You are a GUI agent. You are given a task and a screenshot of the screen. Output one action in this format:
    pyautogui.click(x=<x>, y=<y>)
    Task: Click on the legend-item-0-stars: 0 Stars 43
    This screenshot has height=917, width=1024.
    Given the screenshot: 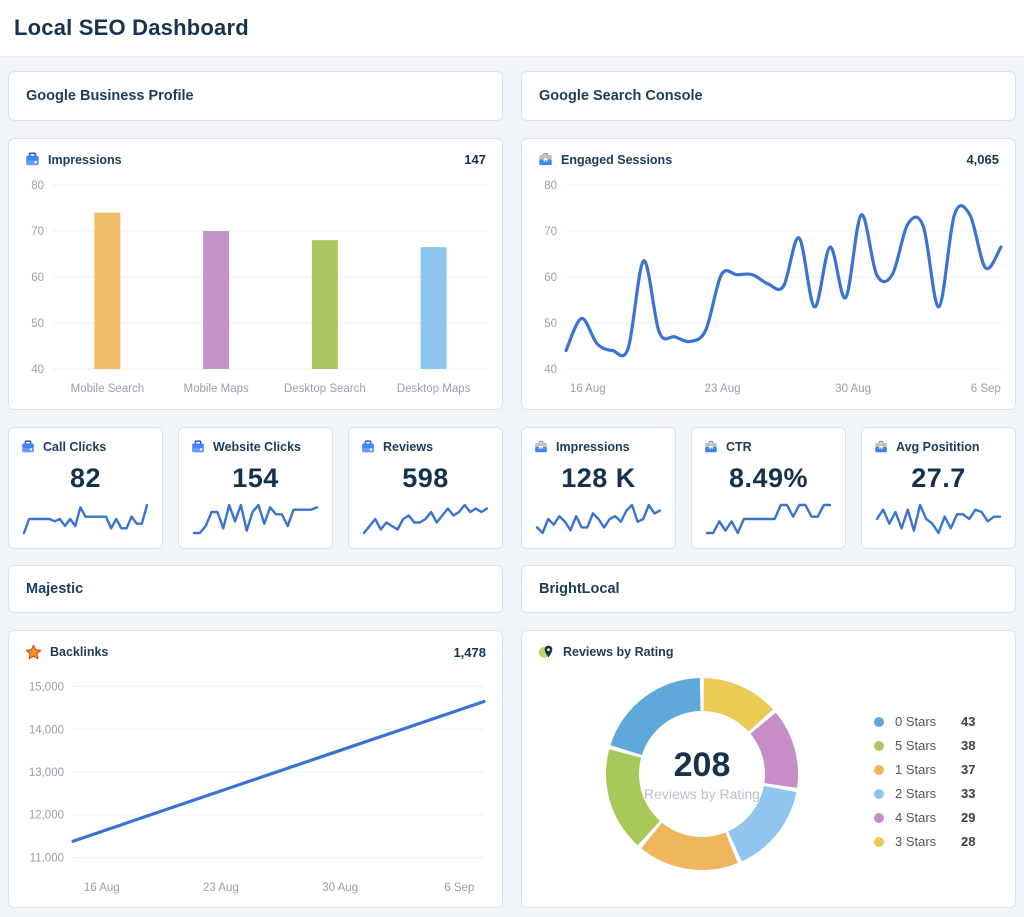 What is the action you would take?
    pyautogui.click(x=924, y=721)
    